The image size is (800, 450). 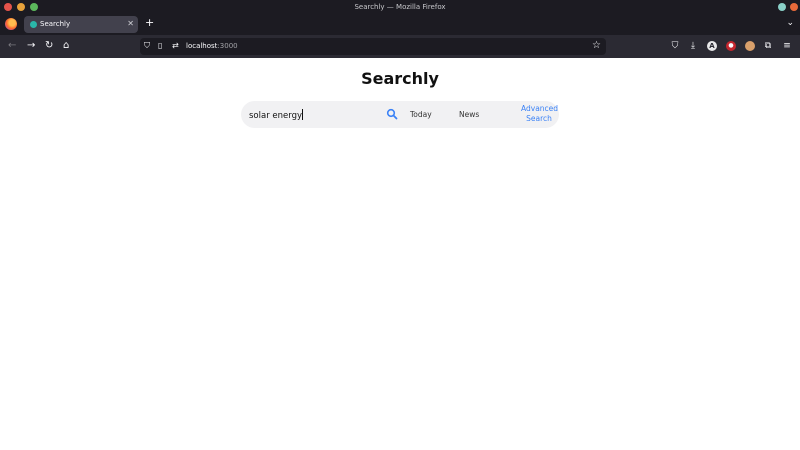 I want to click on search-bar: solar energy Today News Advanced Search, so click(x=400, y=114).